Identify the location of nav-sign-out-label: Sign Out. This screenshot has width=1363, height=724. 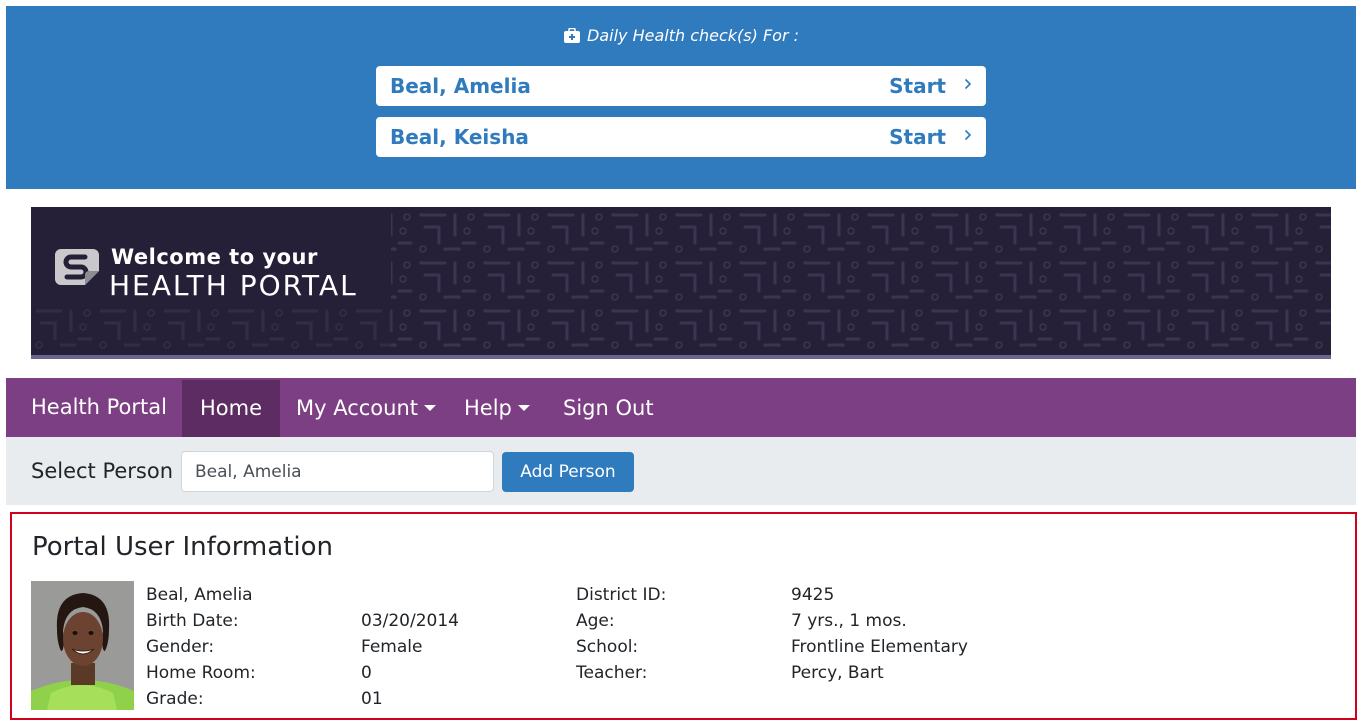
(608, 408).